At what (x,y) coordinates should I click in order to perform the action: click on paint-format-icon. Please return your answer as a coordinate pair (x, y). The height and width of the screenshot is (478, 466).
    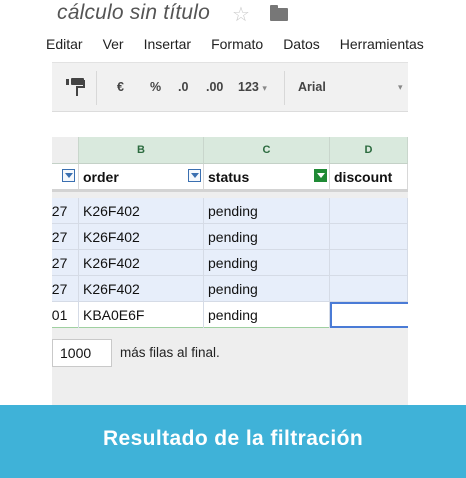
    Looking at the image, I should click on (77, 87).